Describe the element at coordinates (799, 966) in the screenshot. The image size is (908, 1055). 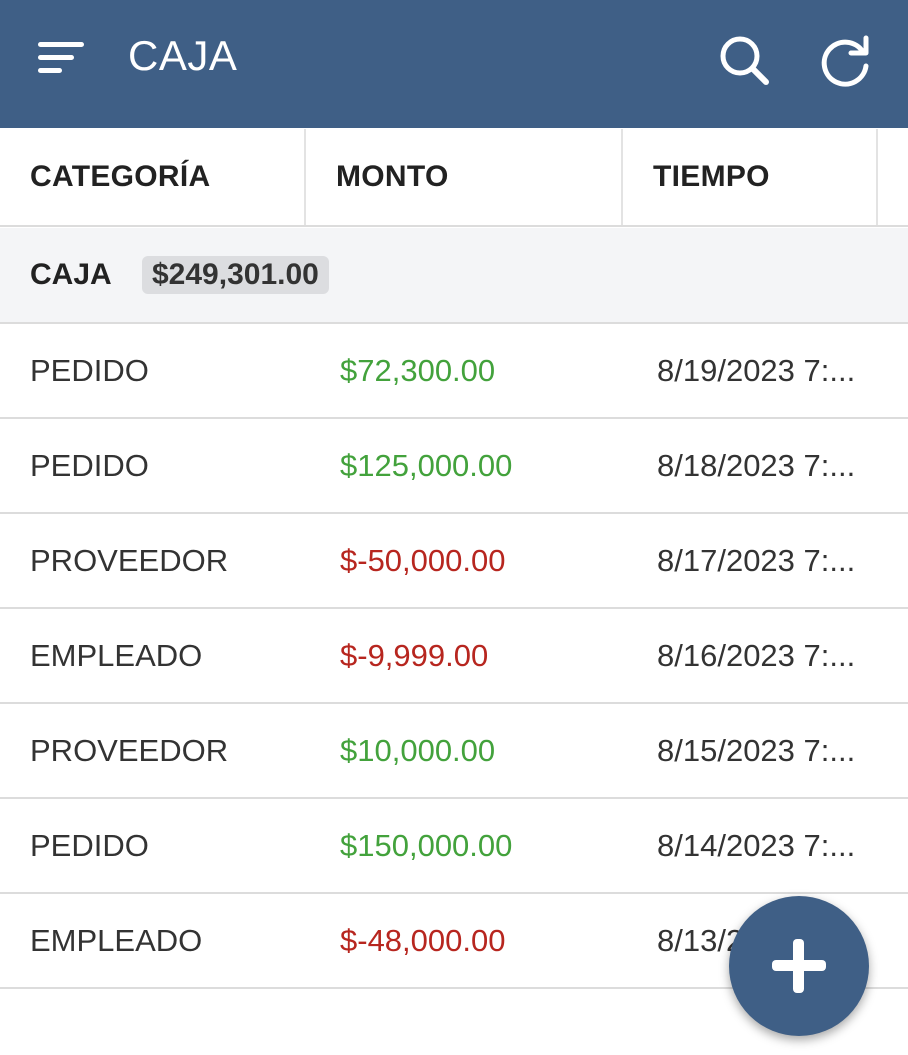
I see `add-button` at that location.